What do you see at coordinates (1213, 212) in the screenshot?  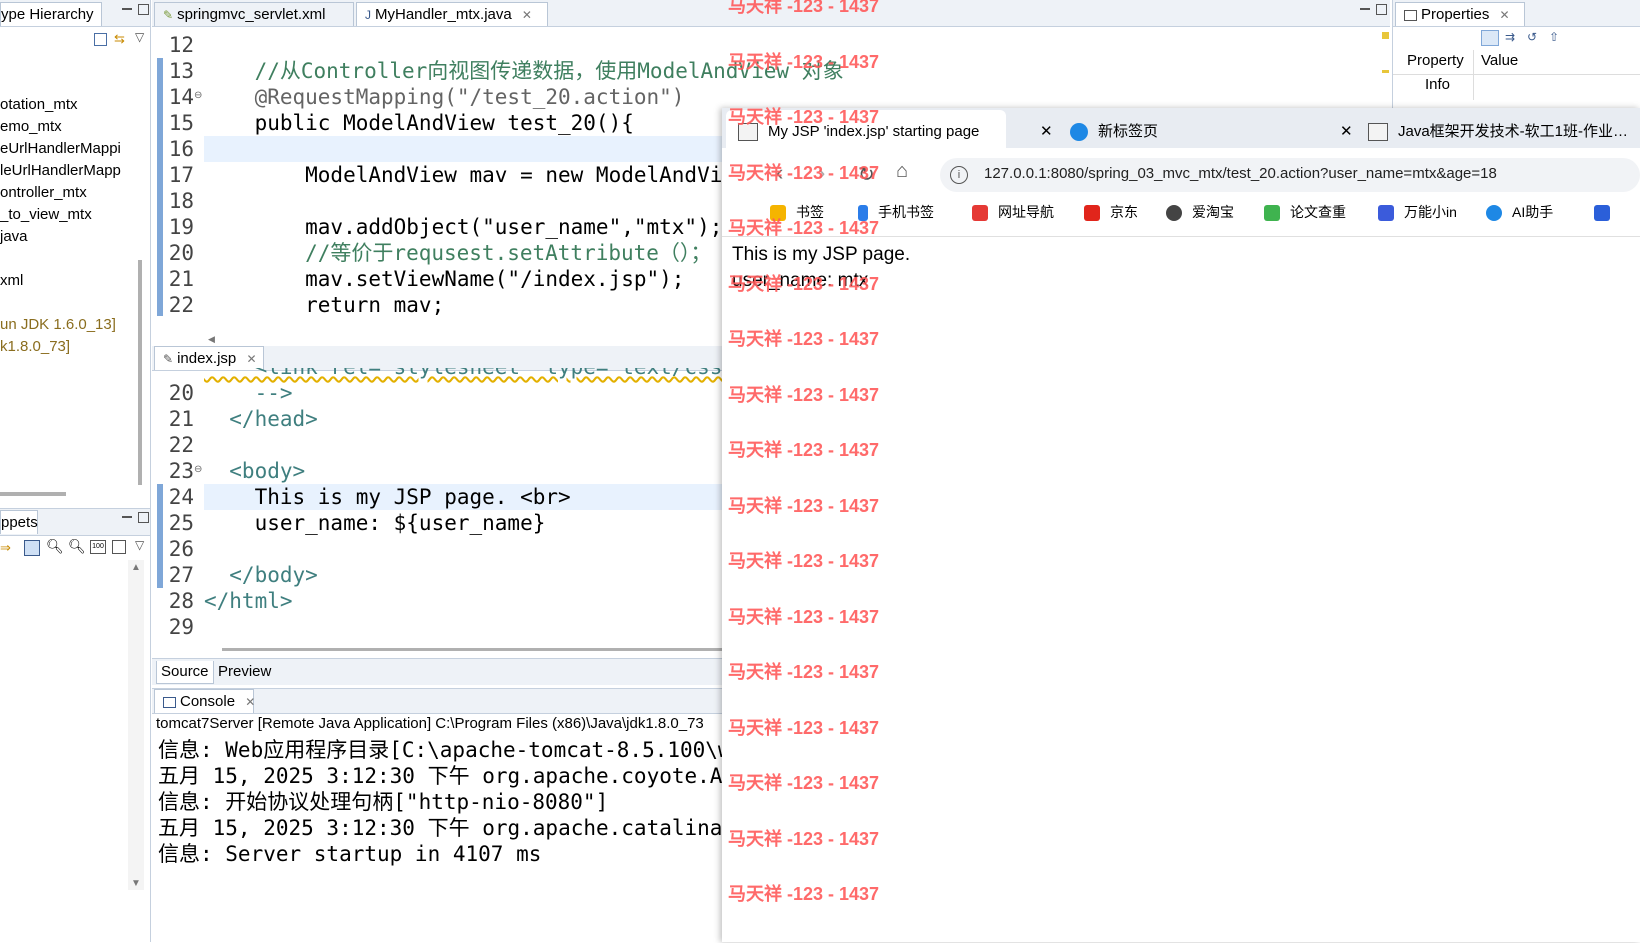 I see `bookmark-label: 爱淘宝` at bounding box center [1213, 212].